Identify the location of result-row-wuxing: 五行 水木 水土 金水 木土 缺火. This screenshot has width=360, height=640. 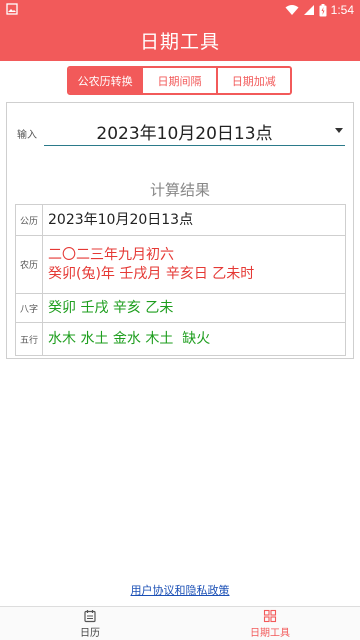
(180, 339).